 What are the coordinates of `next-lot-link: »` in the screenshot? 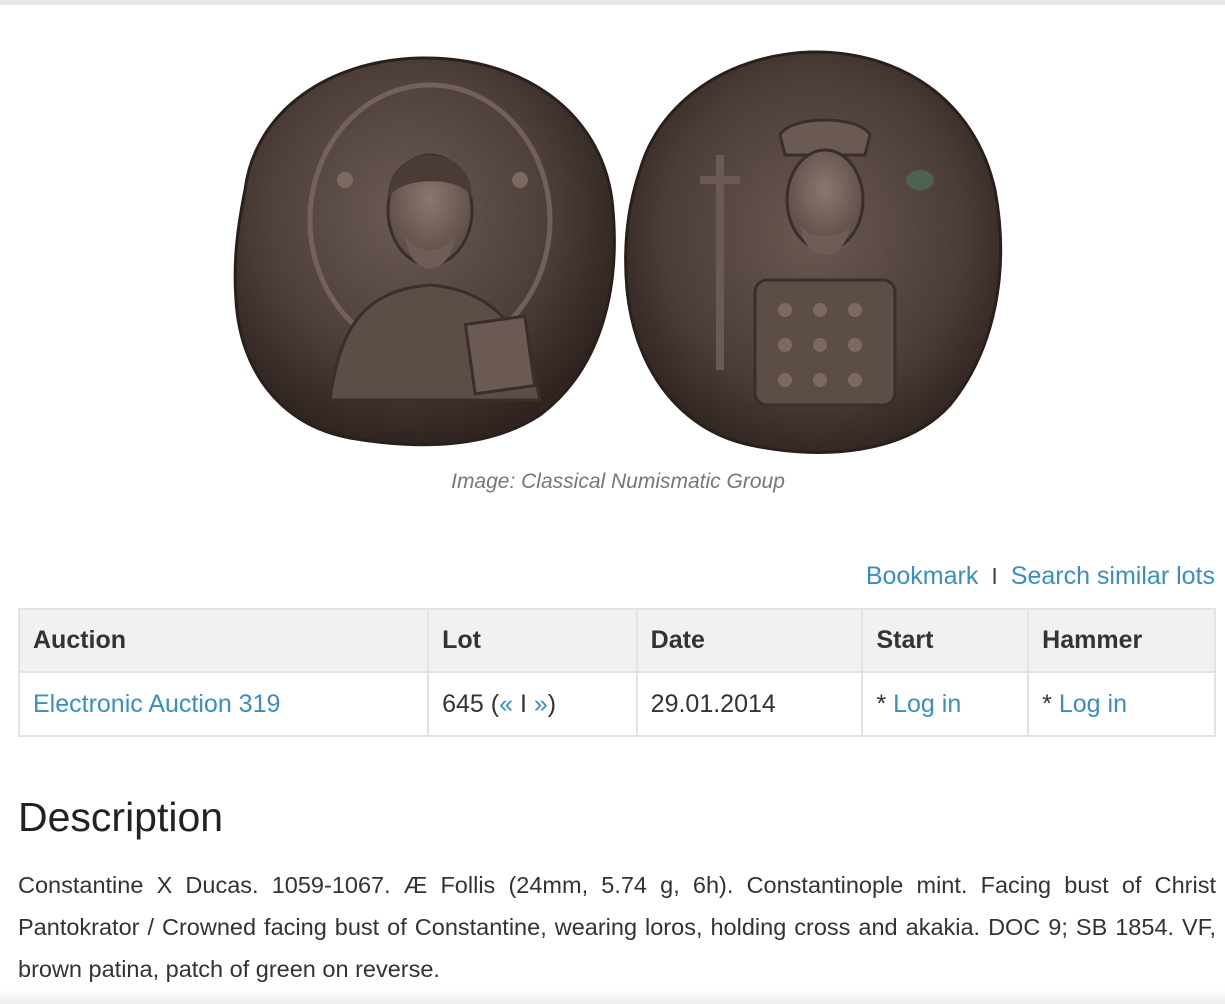 It's located at (541, 704).